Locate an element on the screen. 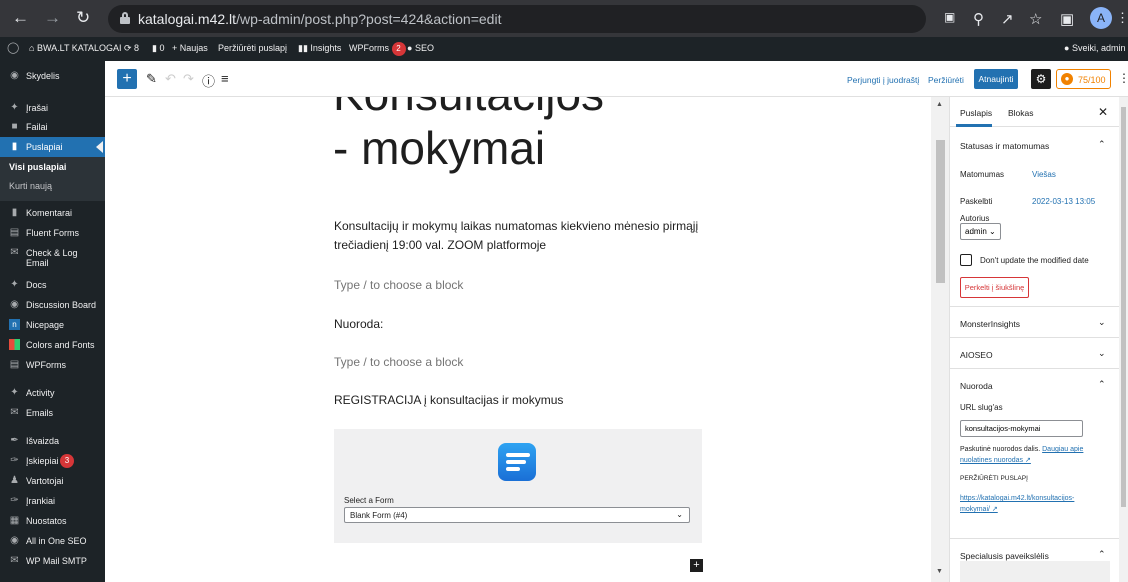 The height and width of the screenshot is (582, 1128). permalinks-help-link-2: nuolatines nuorodas ↗ is located at coordinates (995, 460).